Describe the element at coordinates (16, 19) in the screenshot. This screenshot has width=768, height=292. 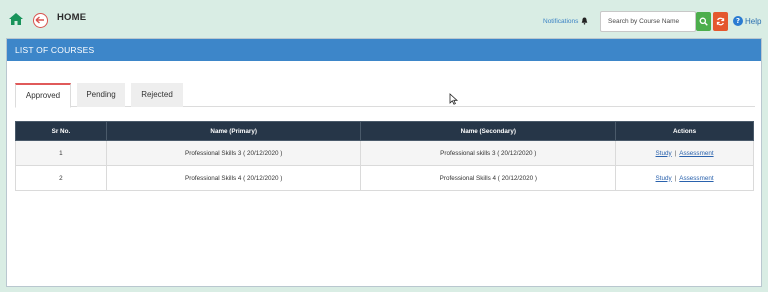
I see `home-icon` at that location.